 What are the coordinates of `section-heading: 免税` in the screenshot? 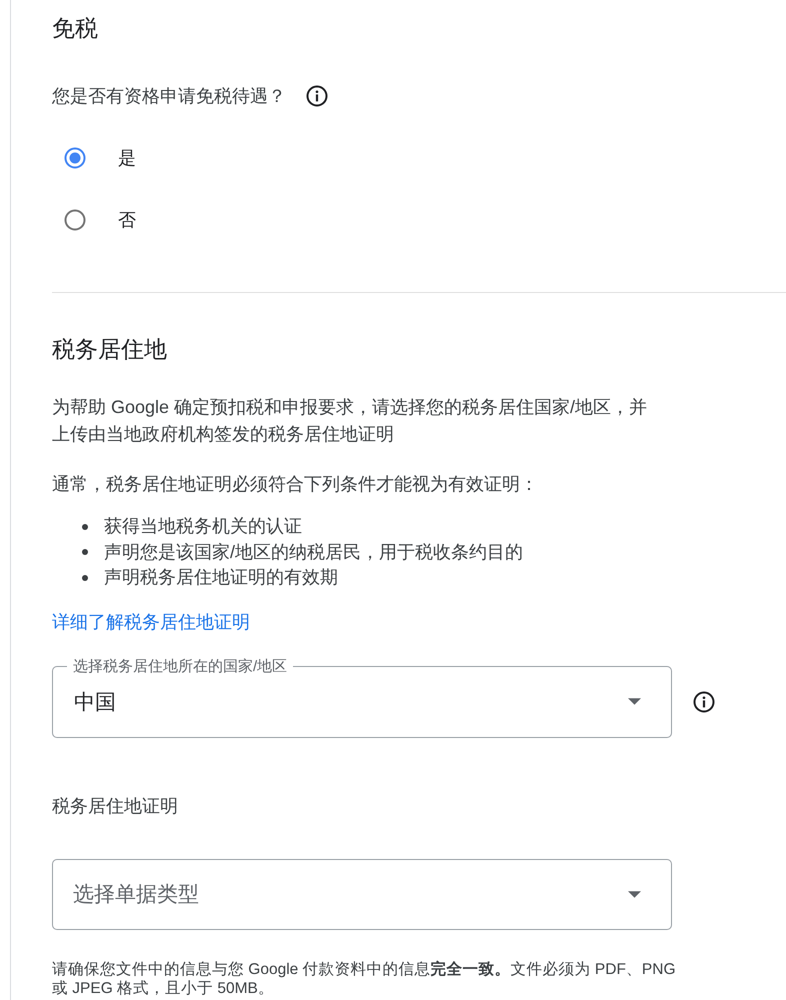 It's located at (75, 28).